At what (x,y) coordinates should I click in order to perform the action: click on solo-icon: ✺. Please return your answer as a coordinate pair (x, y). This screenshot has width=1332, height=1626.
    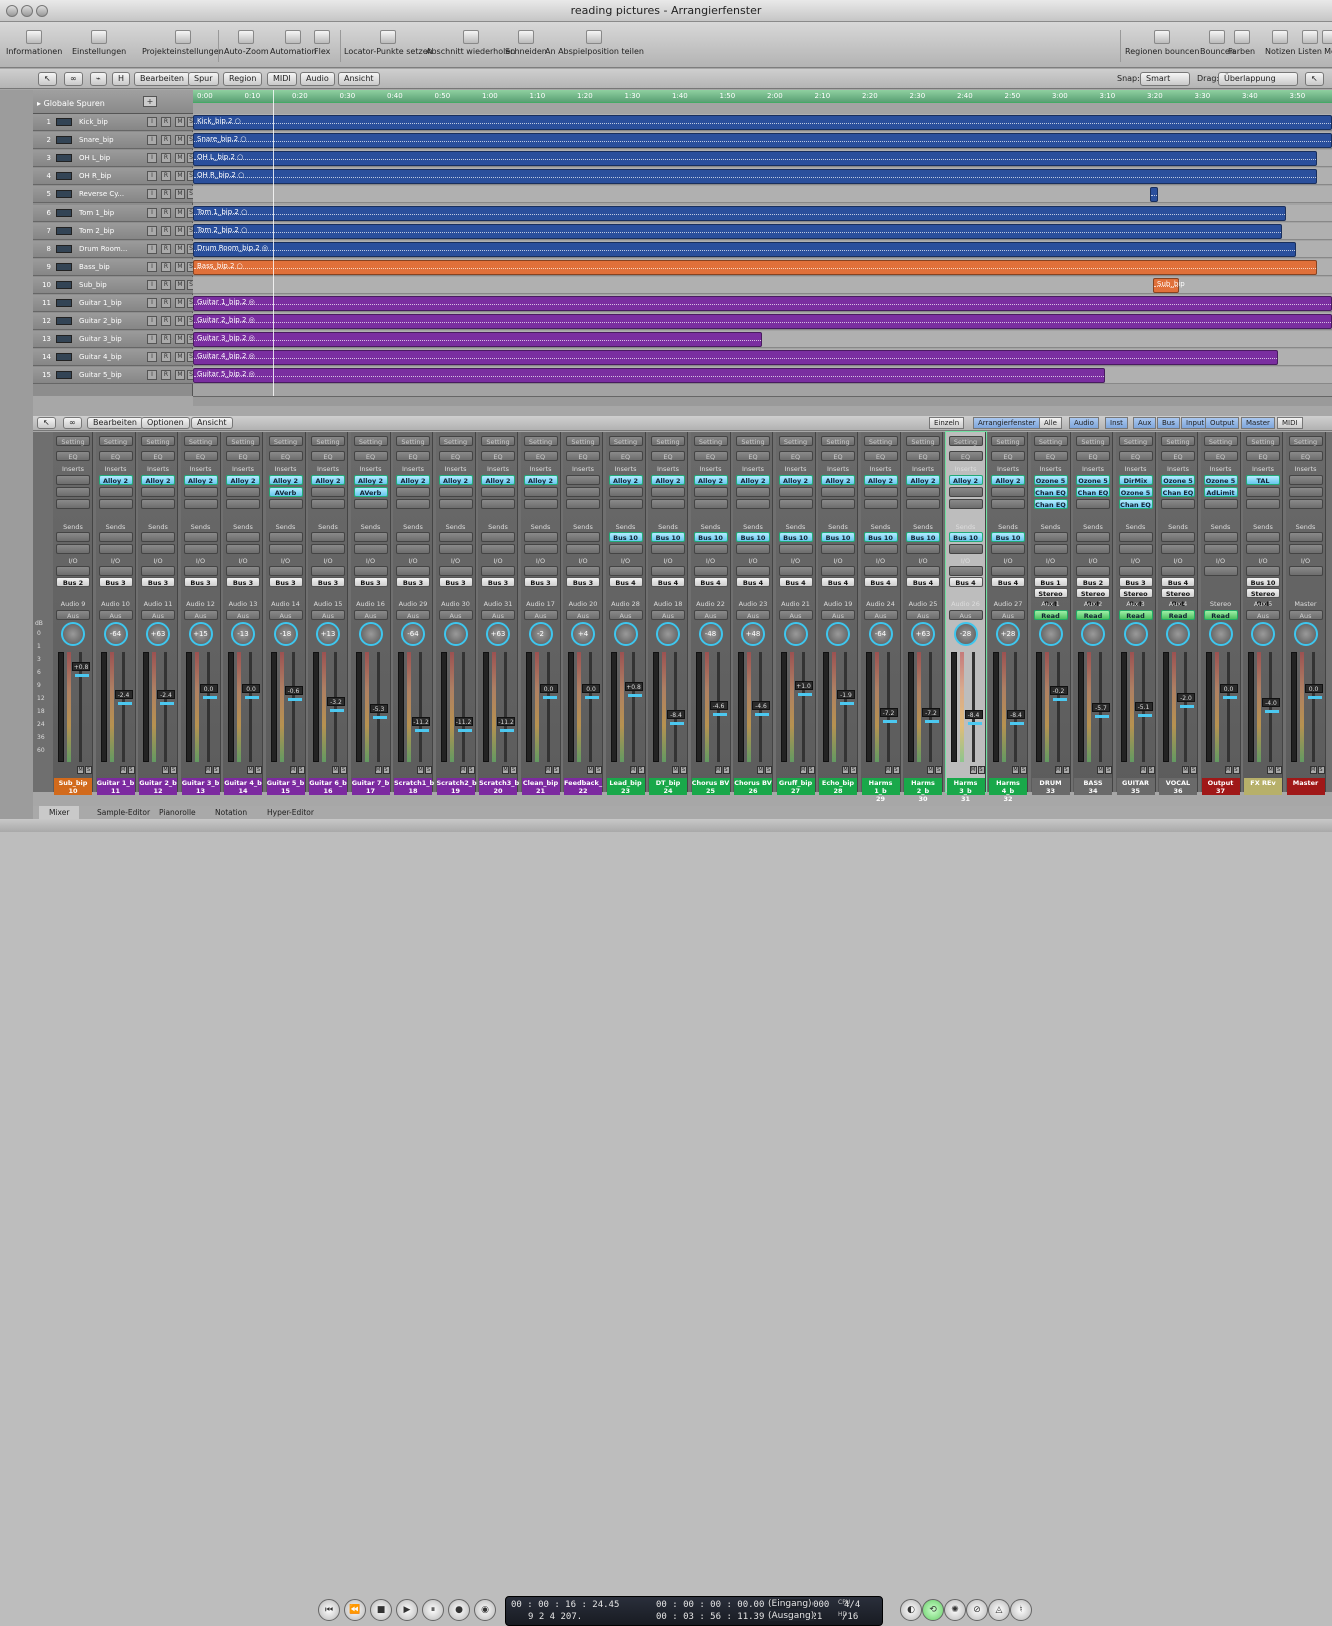
    Looking at the image, I should click on (955, 1610).